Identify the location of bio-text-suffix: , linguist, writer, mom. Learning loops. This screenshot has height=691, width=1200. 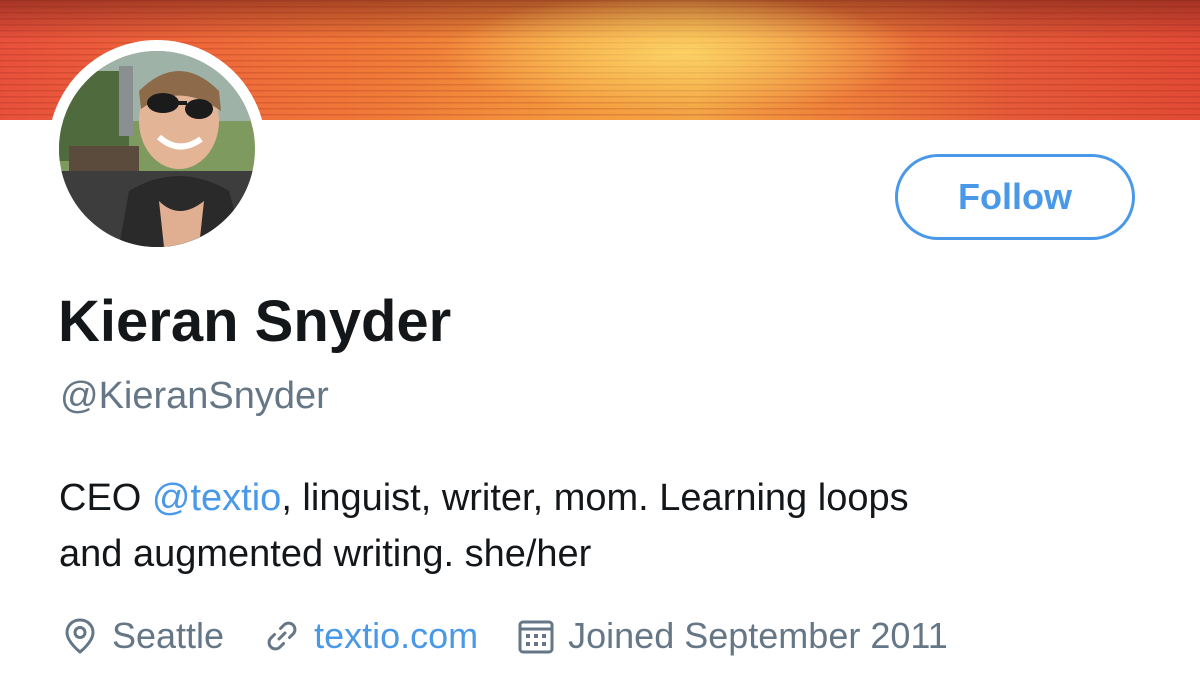
(595, 498).